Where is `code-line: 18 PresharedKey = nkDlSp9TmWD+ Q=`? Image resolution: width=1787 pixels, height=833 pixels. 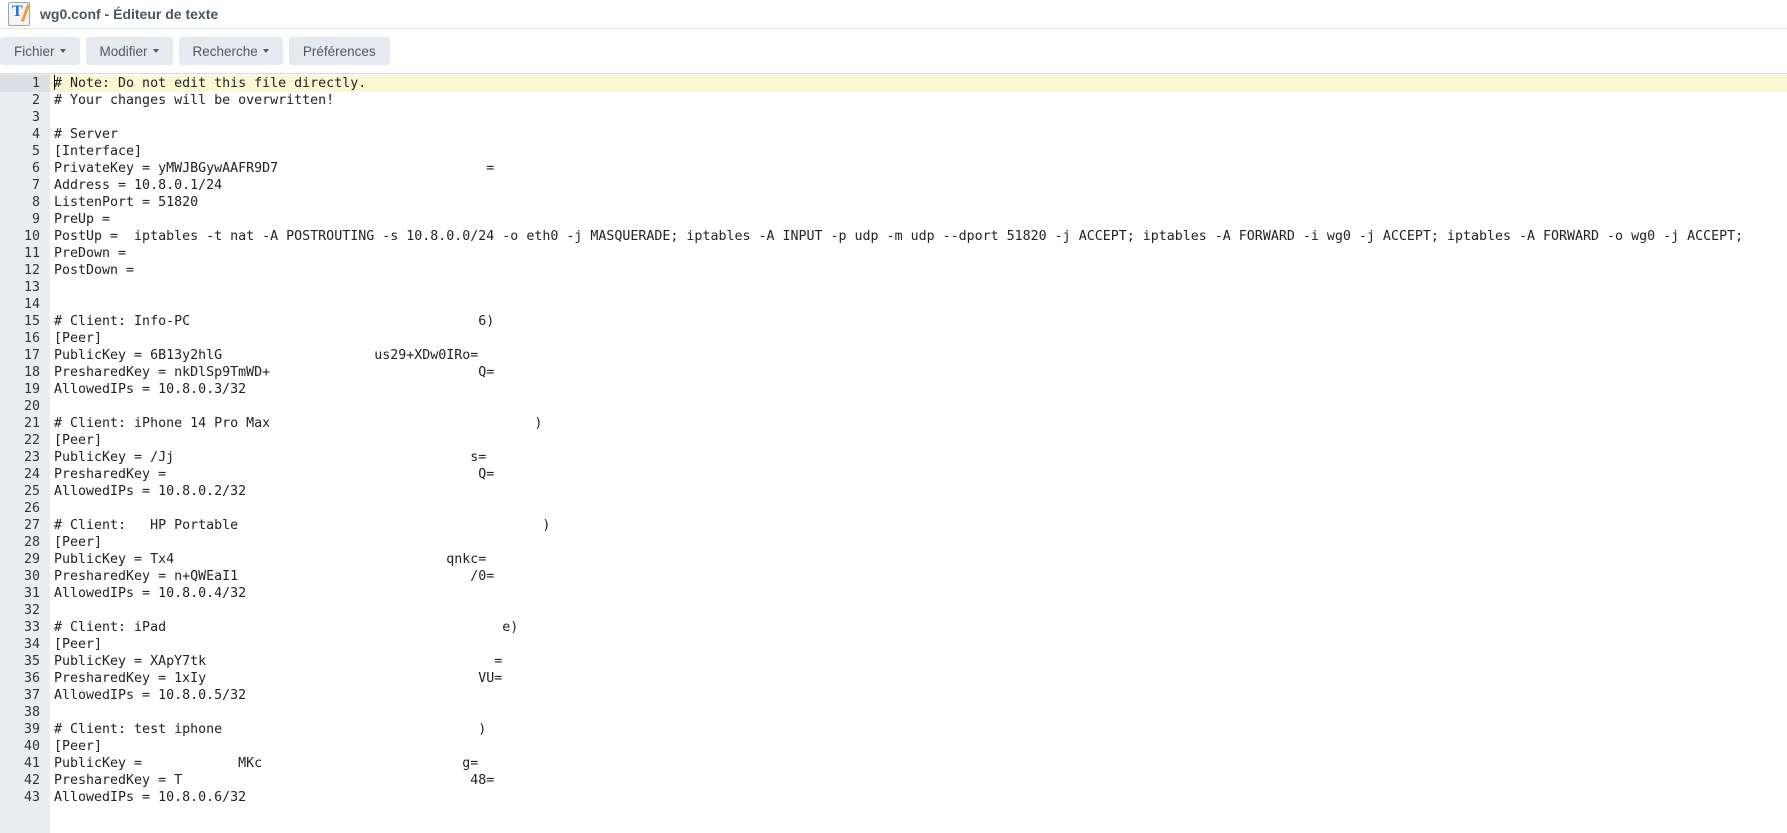 code-line: 18 PresharedKey = nkDlSp9TmWD+ Q= is located at coordinates (893, 372).